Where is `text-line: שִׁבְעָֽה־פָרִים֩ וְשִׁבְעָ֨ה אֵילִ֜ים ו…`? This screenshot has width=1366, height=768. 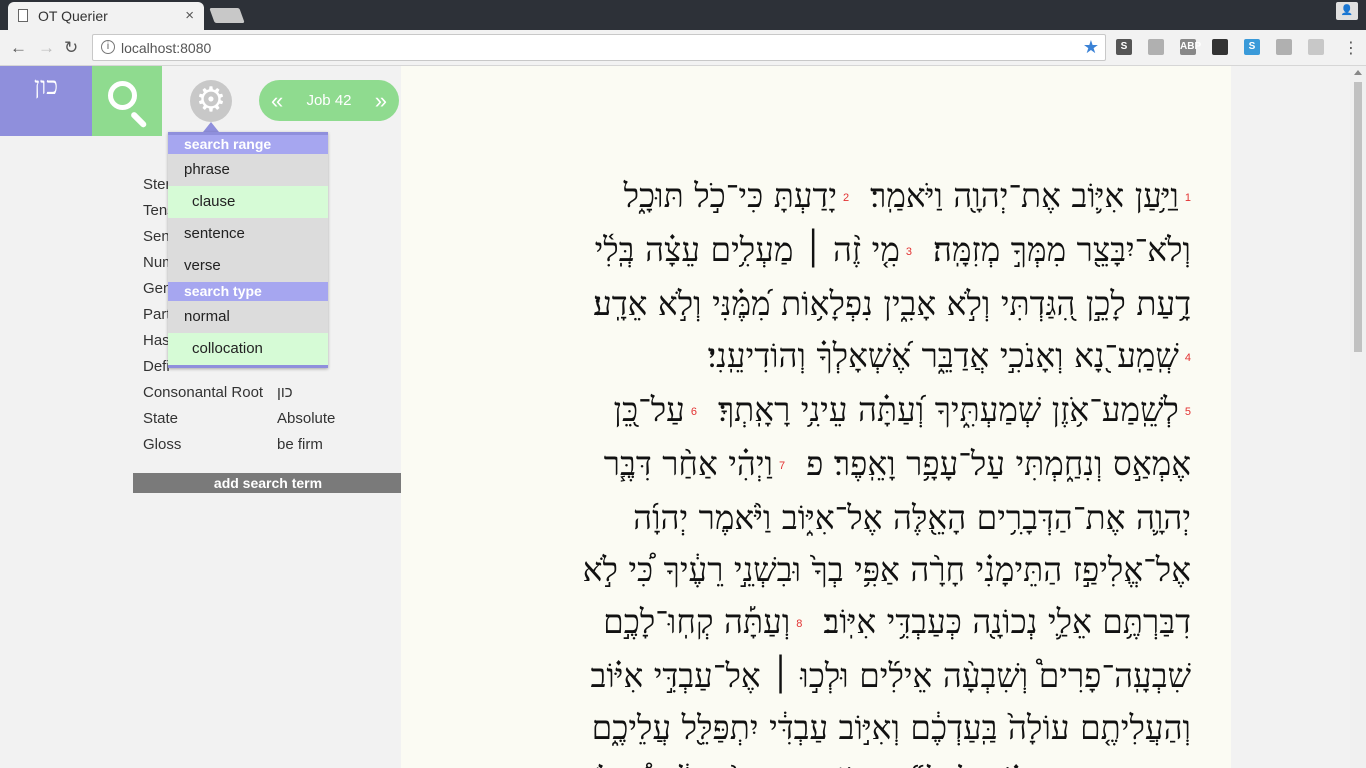
text-line: שִׁבְעָֽה־פָרִים֩ וְשִׁבְעָ֨ה אֵילִ֜ים ו… is located at coordinates (811, 676).